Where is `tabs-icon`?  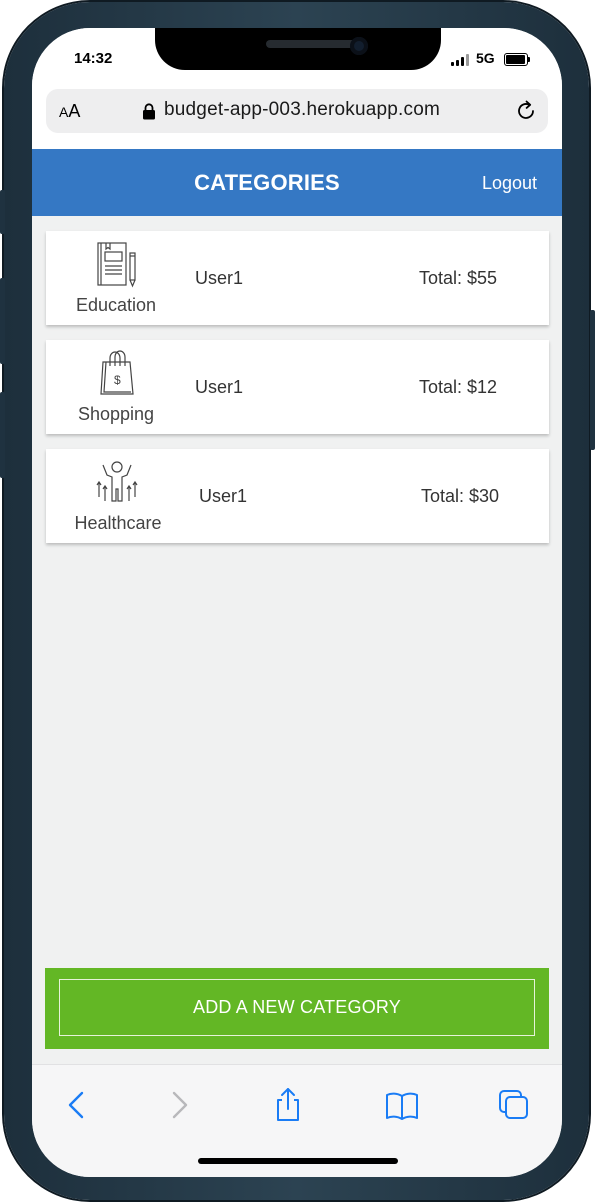
tabs-icon is located at coordinates (514, 1105).